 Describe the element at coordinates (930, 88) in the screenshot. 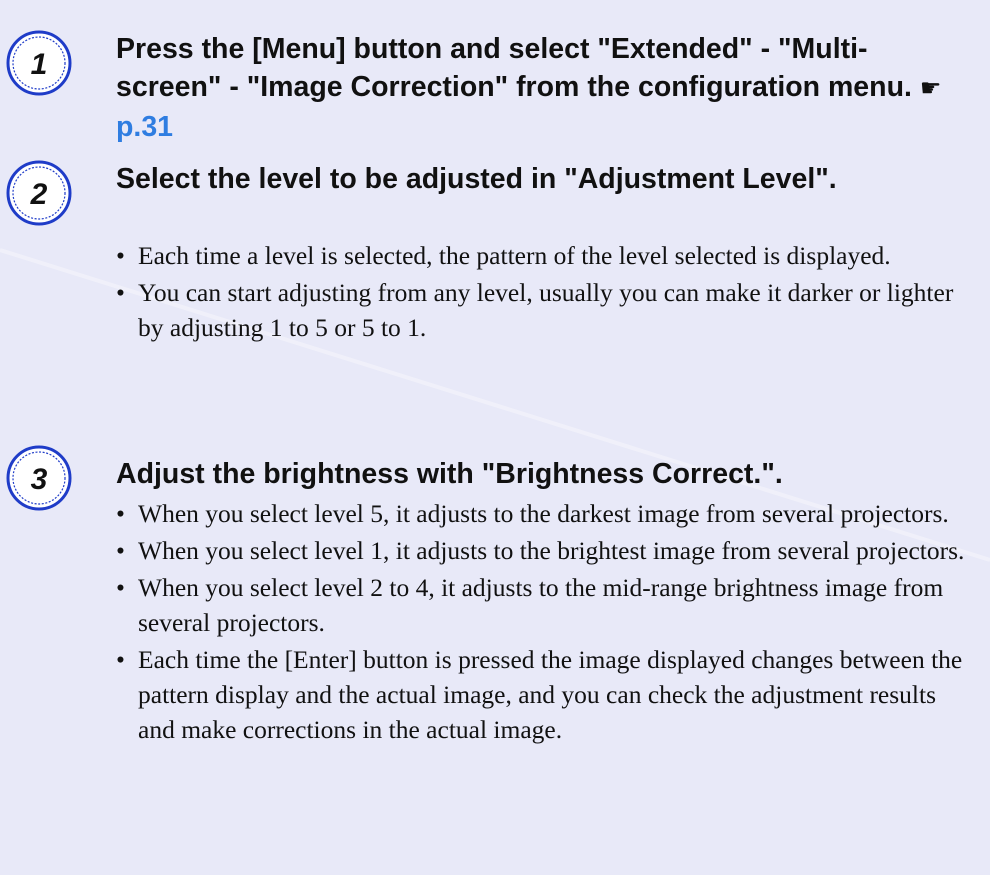

I see `pointing-hand-icon: ☛` at that location.